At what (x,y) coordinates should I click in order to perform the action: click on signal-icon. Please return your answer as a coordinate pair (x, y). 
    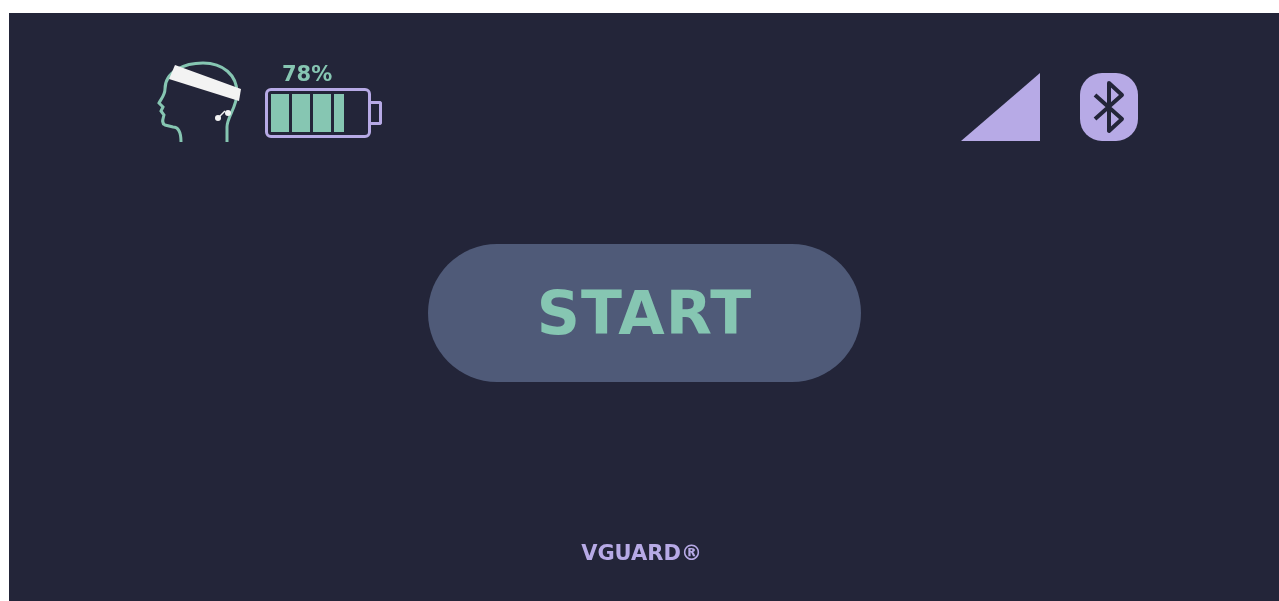
    Looking at the image, I should click on (1000, 107).